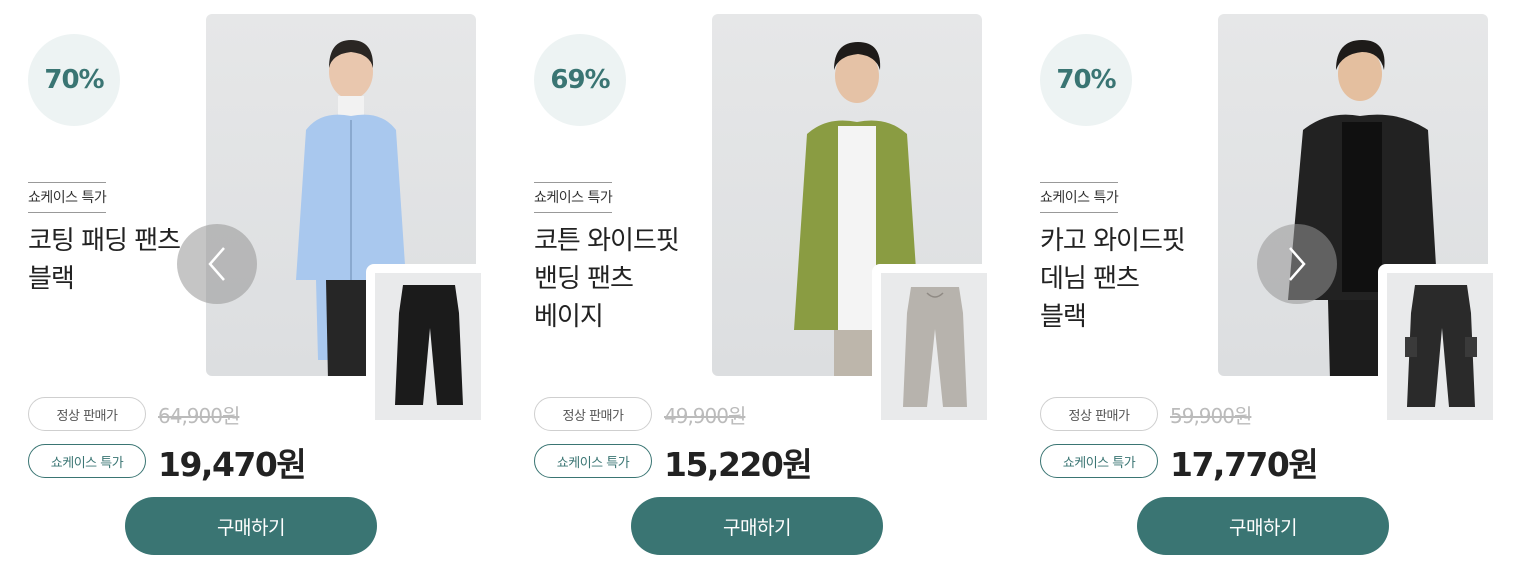 The image size is (1514, 564). I want to click on regular-price: 64,900원, so click(199, 416).